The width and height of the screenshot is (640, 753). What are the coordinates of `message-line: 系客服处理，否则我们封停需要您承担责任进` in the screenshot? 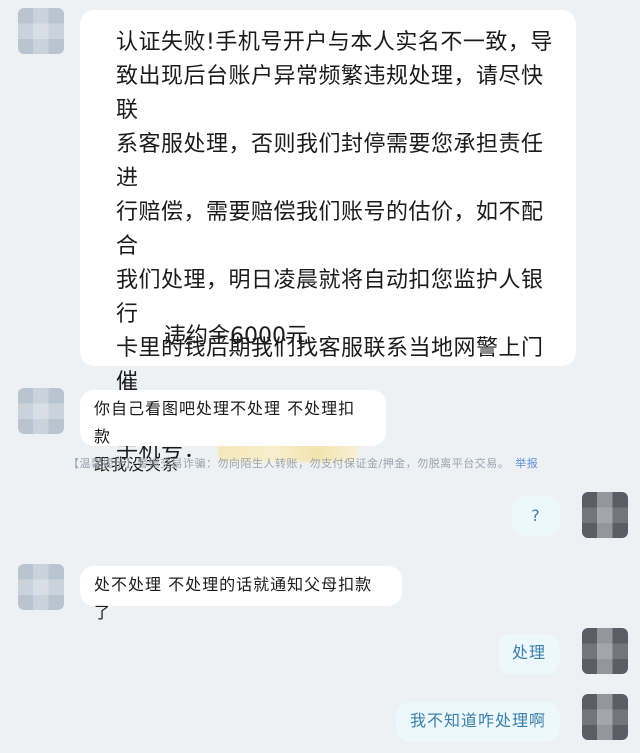 It's located at (330, 161).